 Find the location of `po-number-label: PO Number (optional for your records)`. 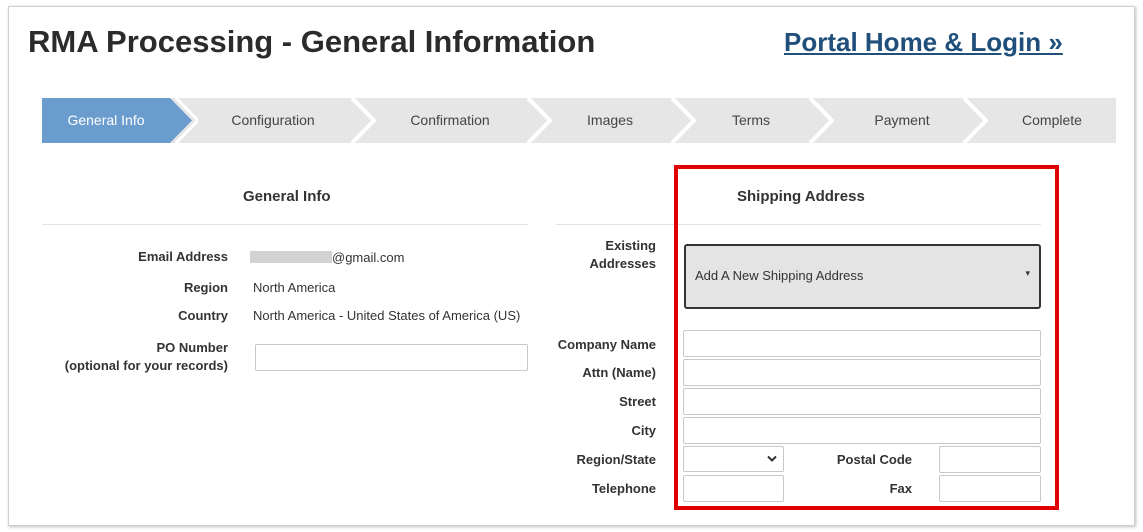

po-number-label: PO Number (optional for your records) is located at coordinates (146, 356).